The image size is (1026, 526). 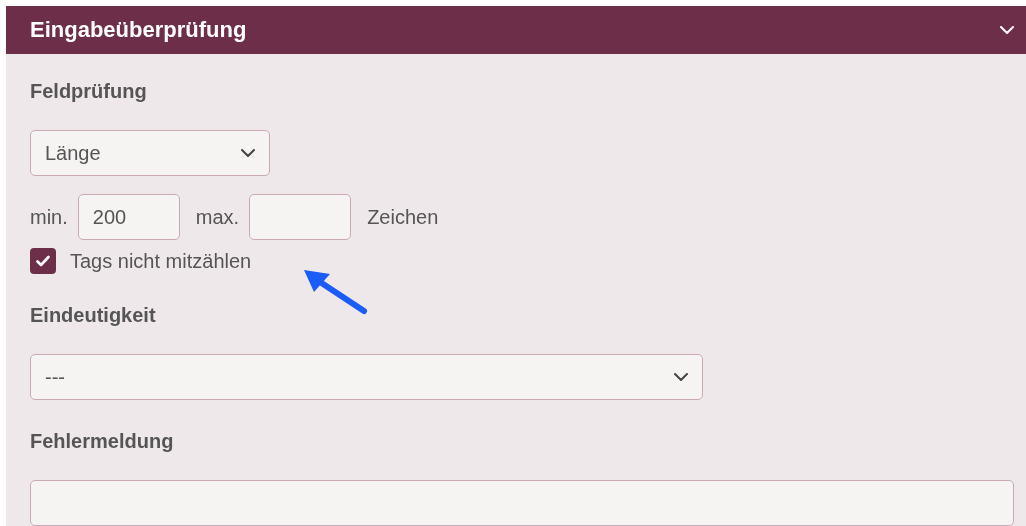 What do you see at coordinates (1007, 30) in the screenshot?
I see `chevron-icon` at bounding box center [1007, 30].